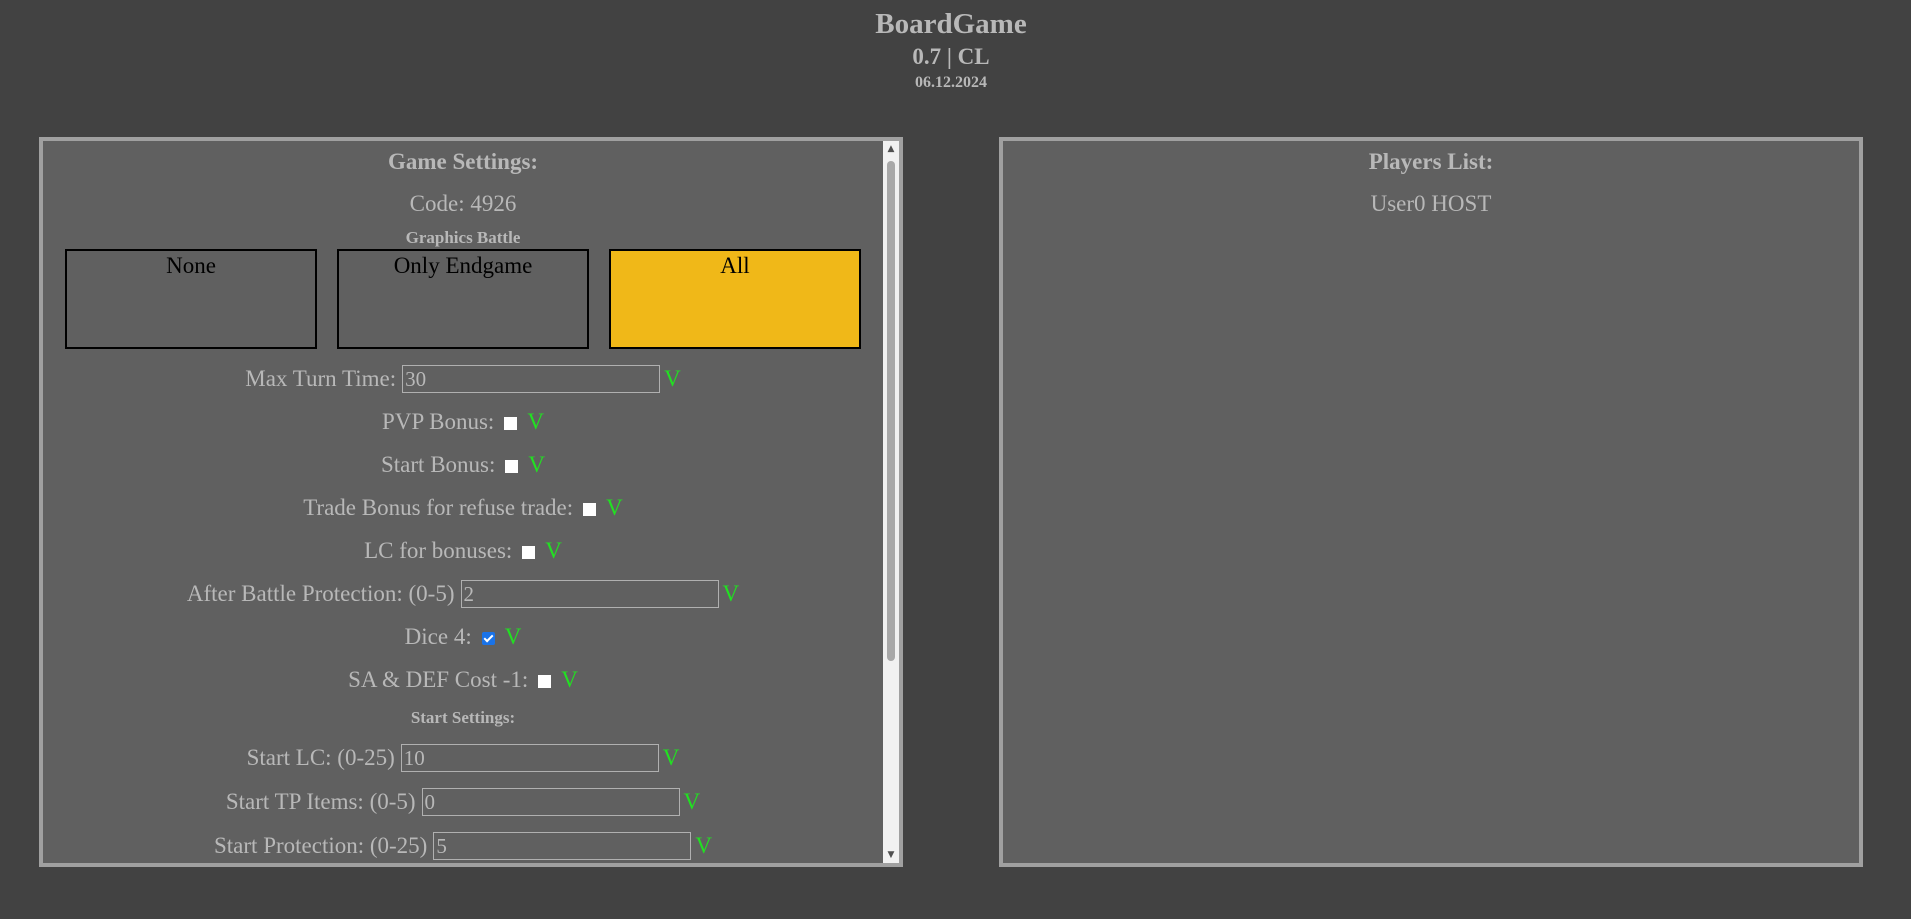  Describe the element at coordinates (553, 551) in the screenshot. I see `lc-bonuses-confirm: V` at that location.